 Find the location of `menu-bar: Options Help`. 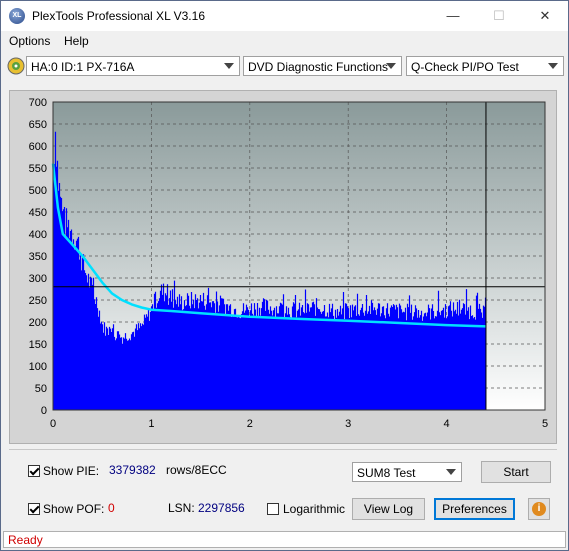

menu-bar: Options Help is located at coordinates (284, 41).